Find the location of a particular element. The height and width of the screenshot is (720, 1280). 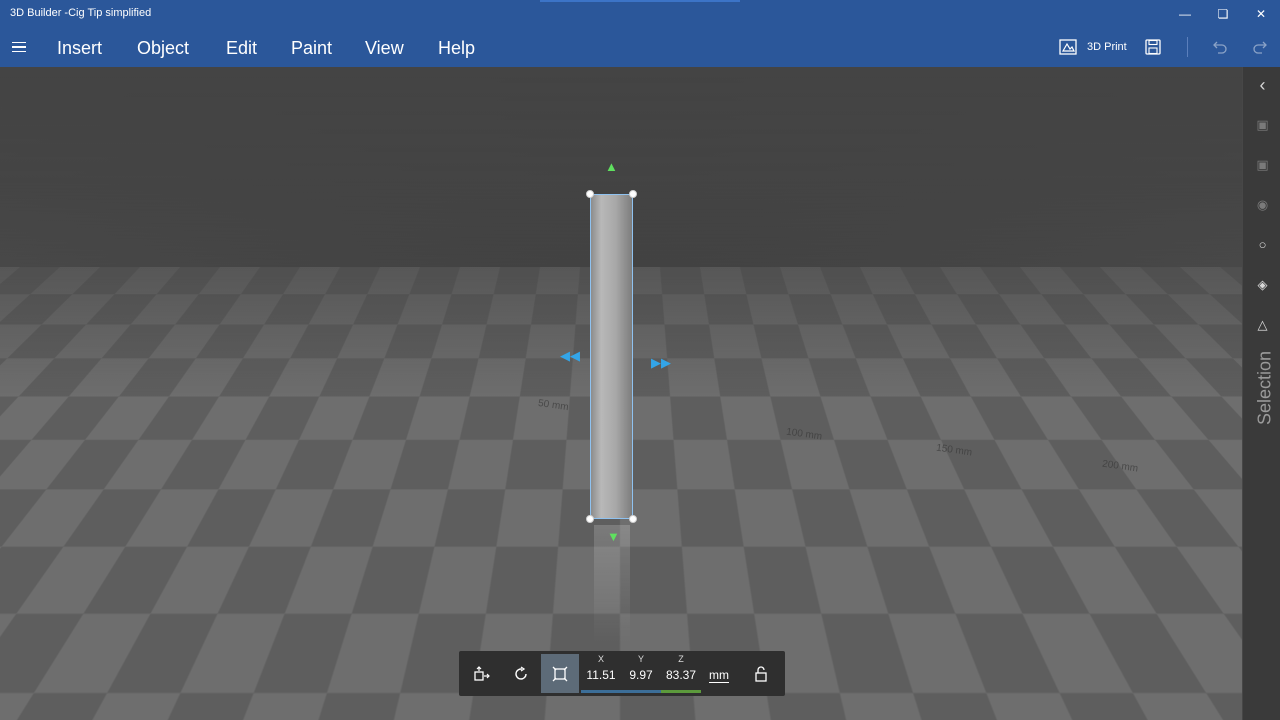

z-dimension-field: Z 83.37 is located at coordinates (681, 673).